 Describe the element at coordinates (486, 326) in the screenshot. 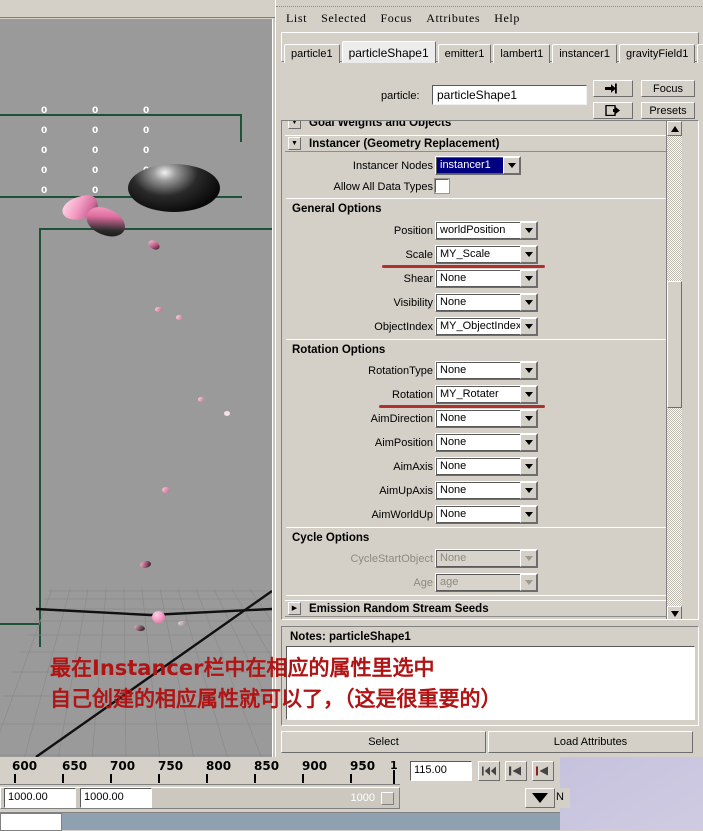

I see `optionmenu-objectindex: MY_ObjectIndex` at that location.